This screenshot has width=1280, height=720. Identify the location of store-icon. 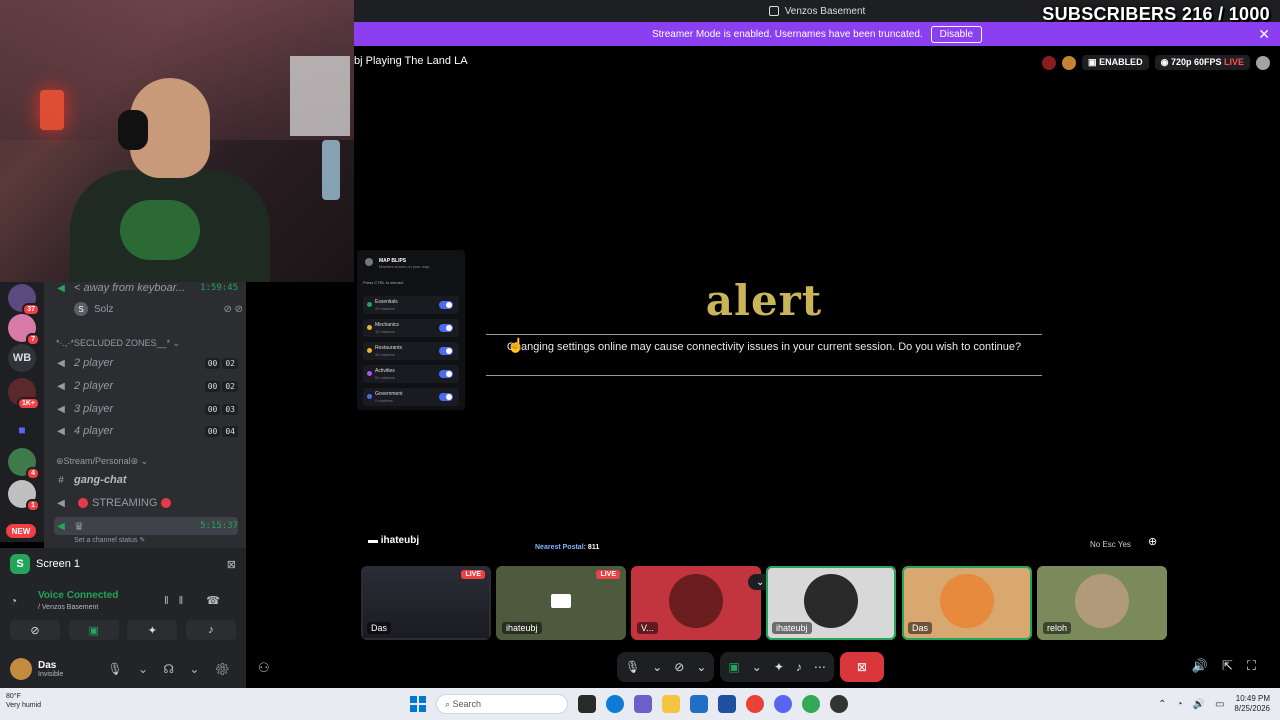
(727, 704).